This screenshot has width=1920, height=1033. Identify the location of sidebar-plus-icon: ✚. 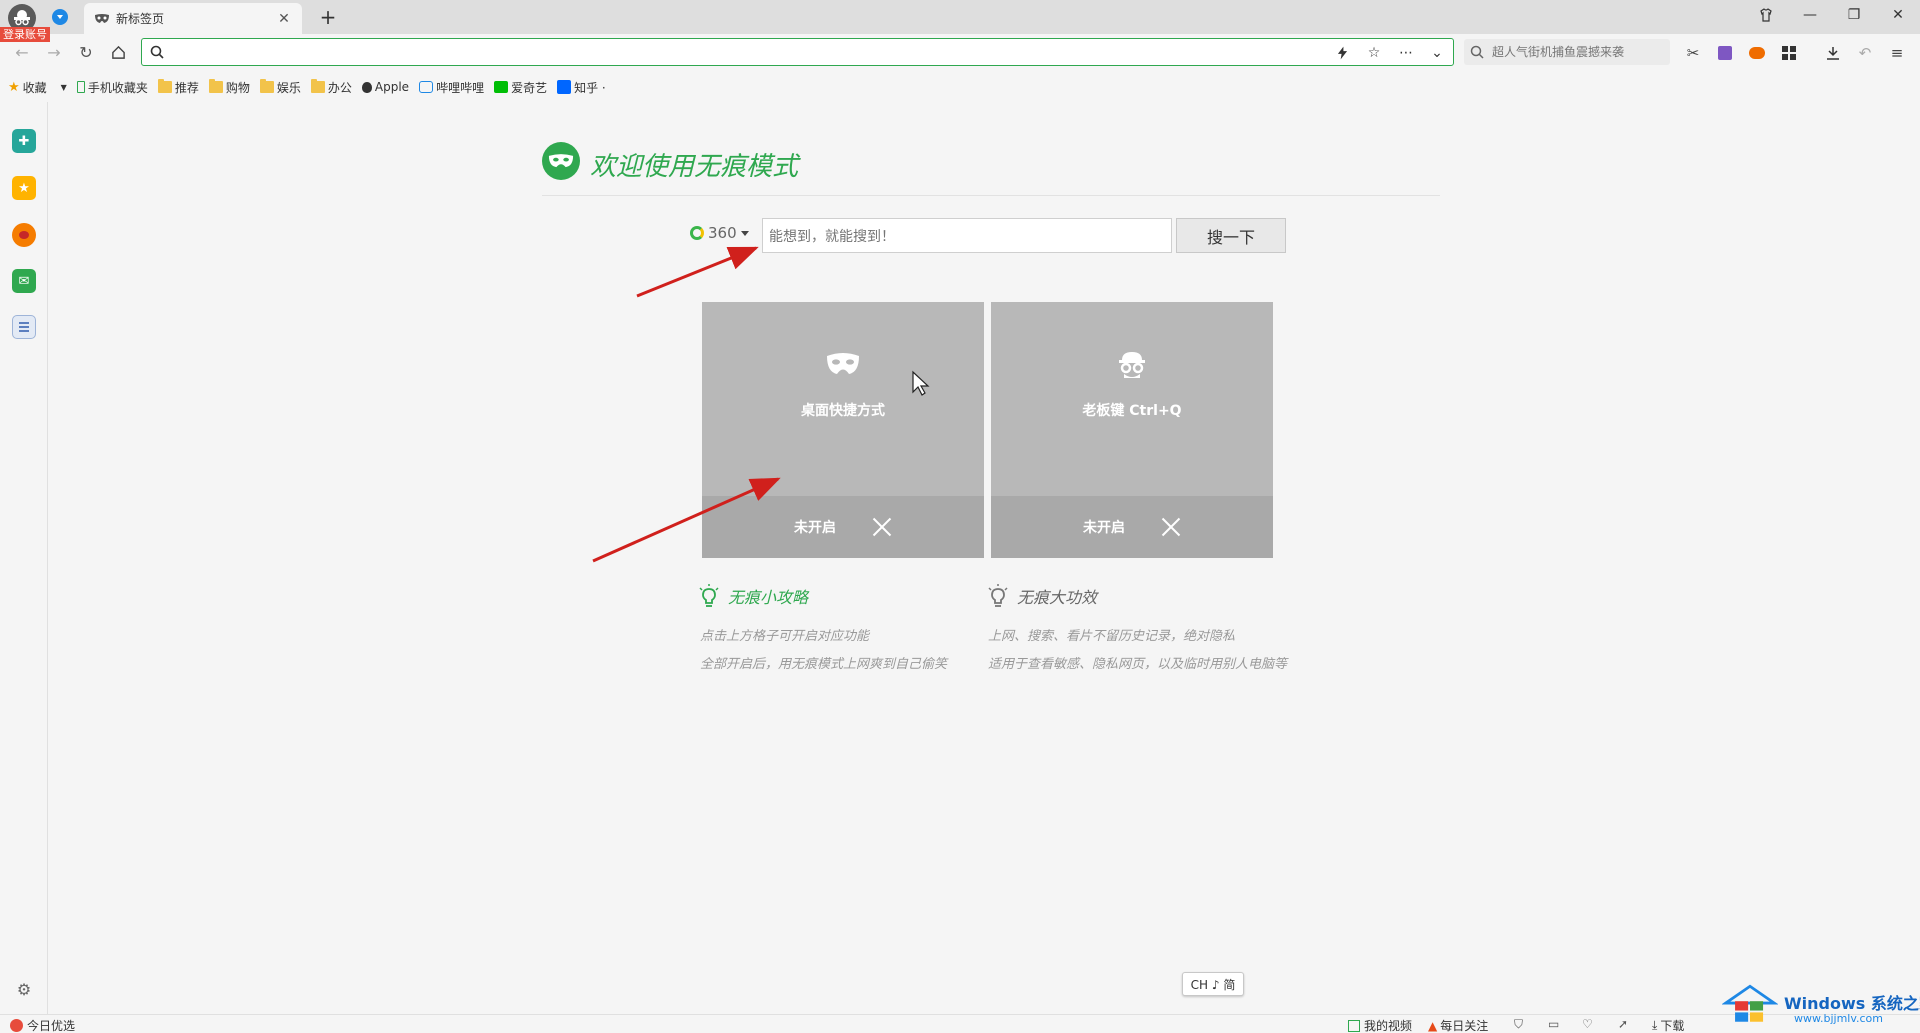
(24, 141).